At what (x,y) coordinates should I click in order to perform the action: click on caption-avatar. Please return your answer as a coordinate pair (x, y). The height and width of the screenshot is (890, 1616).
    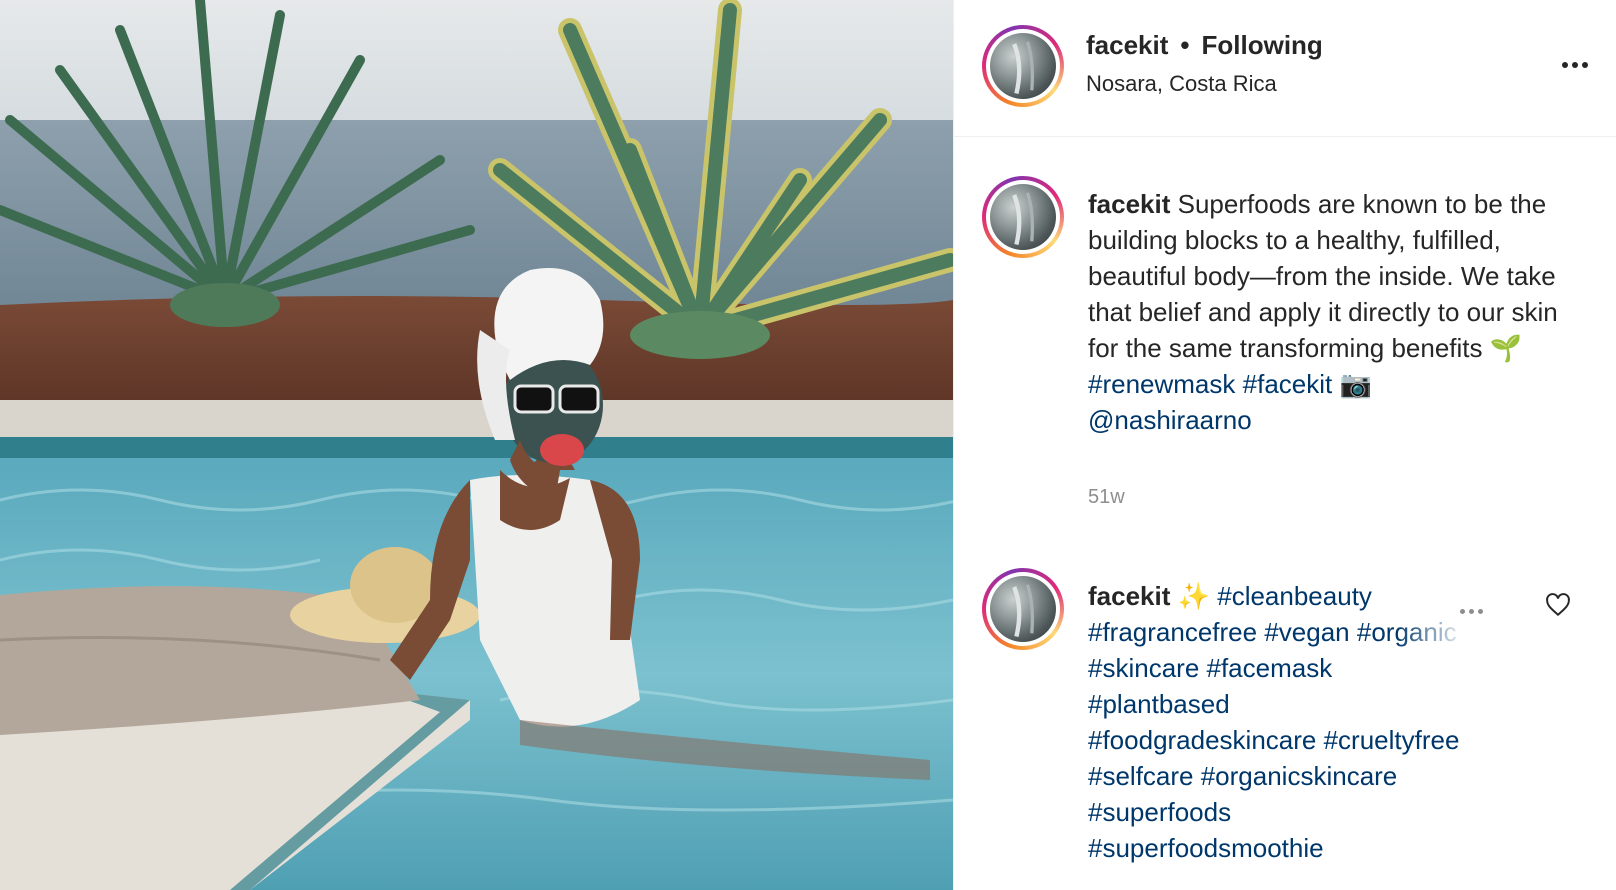
    Looking at the image, I should click on (1023, 217).